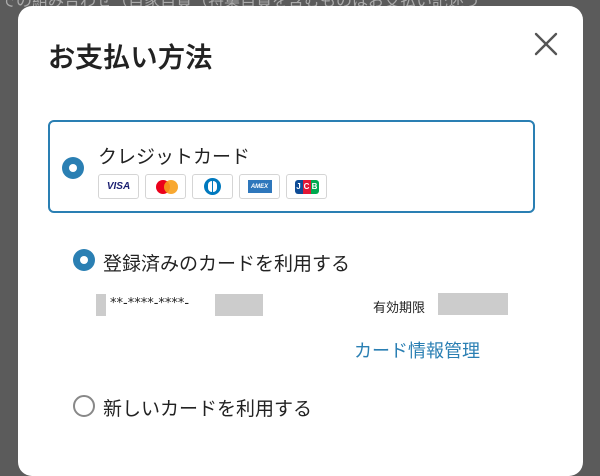  I want to click on mastercard-icon, so click(165, 186).